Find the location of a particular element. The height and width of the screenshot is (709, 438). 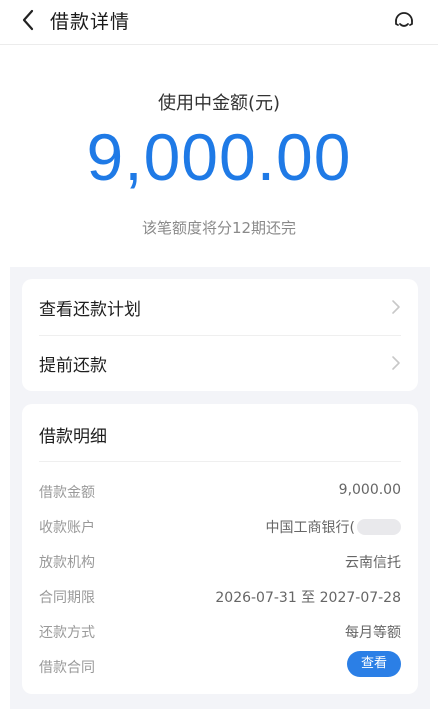

customer-service-icon is located at coordinates (404, 19).